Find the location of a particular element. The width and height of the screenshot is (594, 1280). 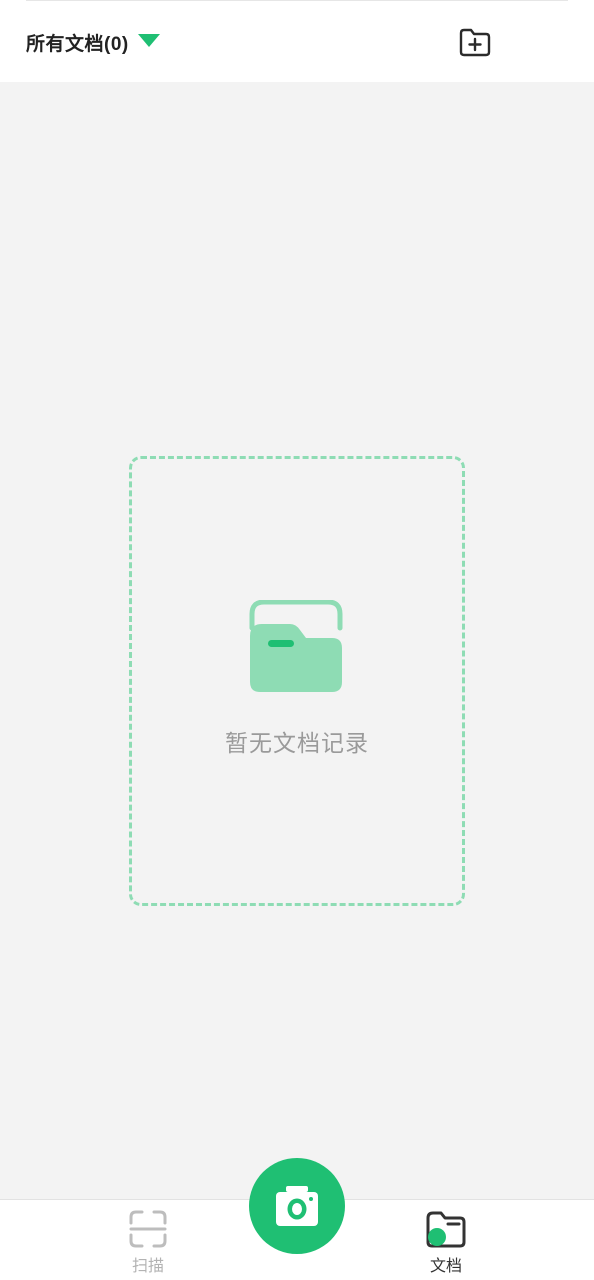

camera-icon is located at coordinates (297, 1206).